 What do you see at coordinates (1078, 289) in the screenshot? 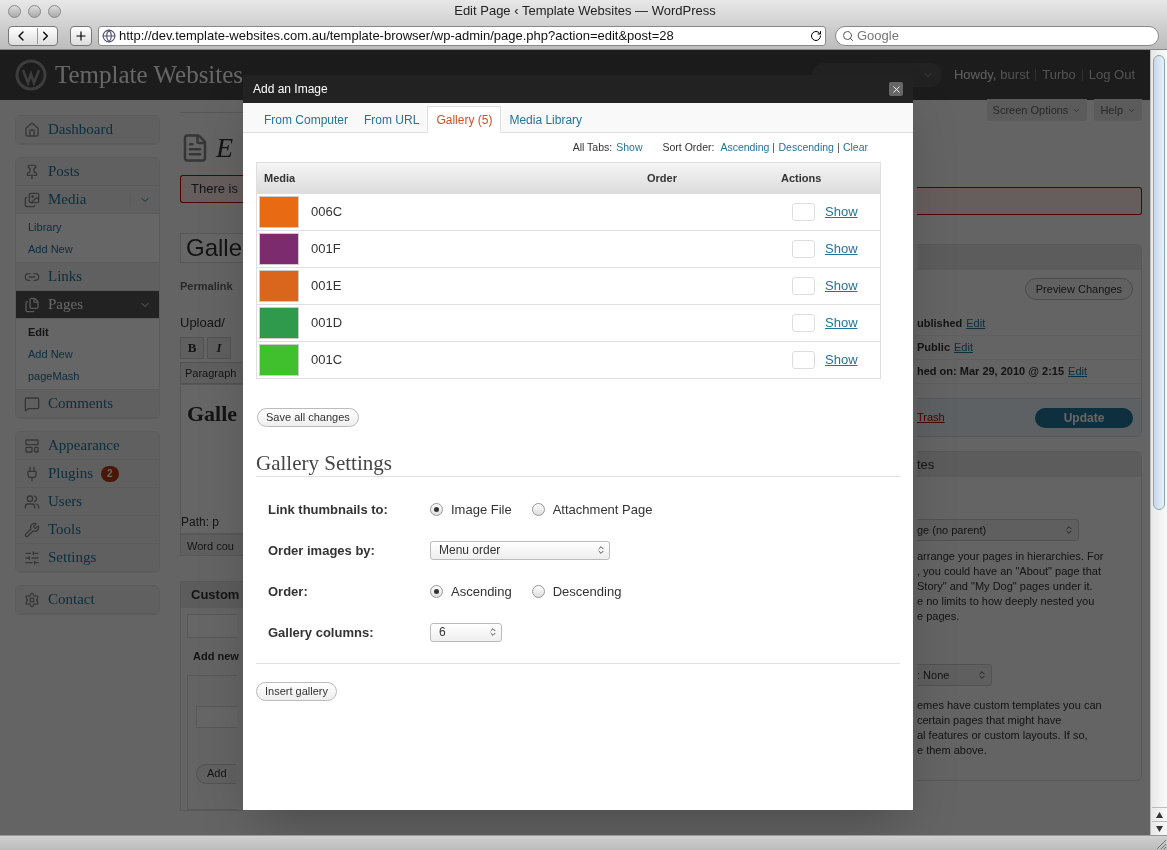
I see `preview-button: Preview Changes` at bounding box center [1078, 289].